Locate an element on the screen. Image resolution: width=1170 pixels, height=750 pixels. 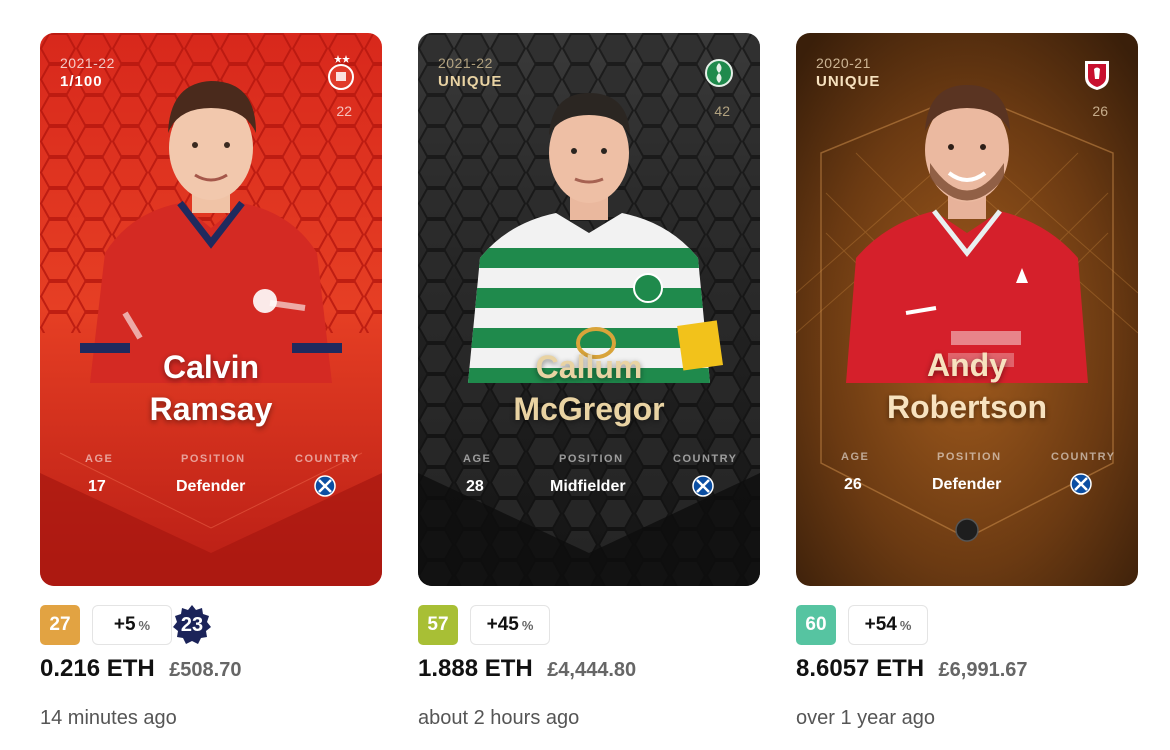
listing-time: about 2 hours ago is located at coordinates (499, 718).